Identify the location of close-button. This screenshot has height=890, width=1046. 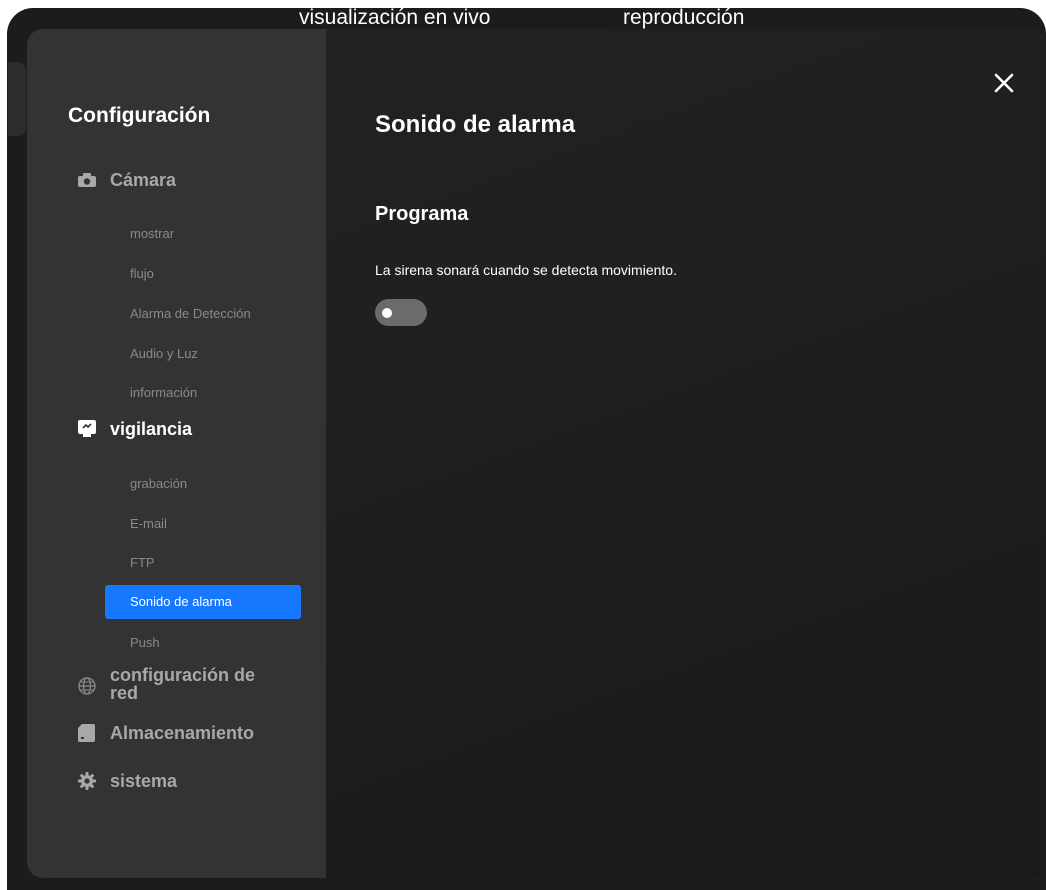
(1004, 83).